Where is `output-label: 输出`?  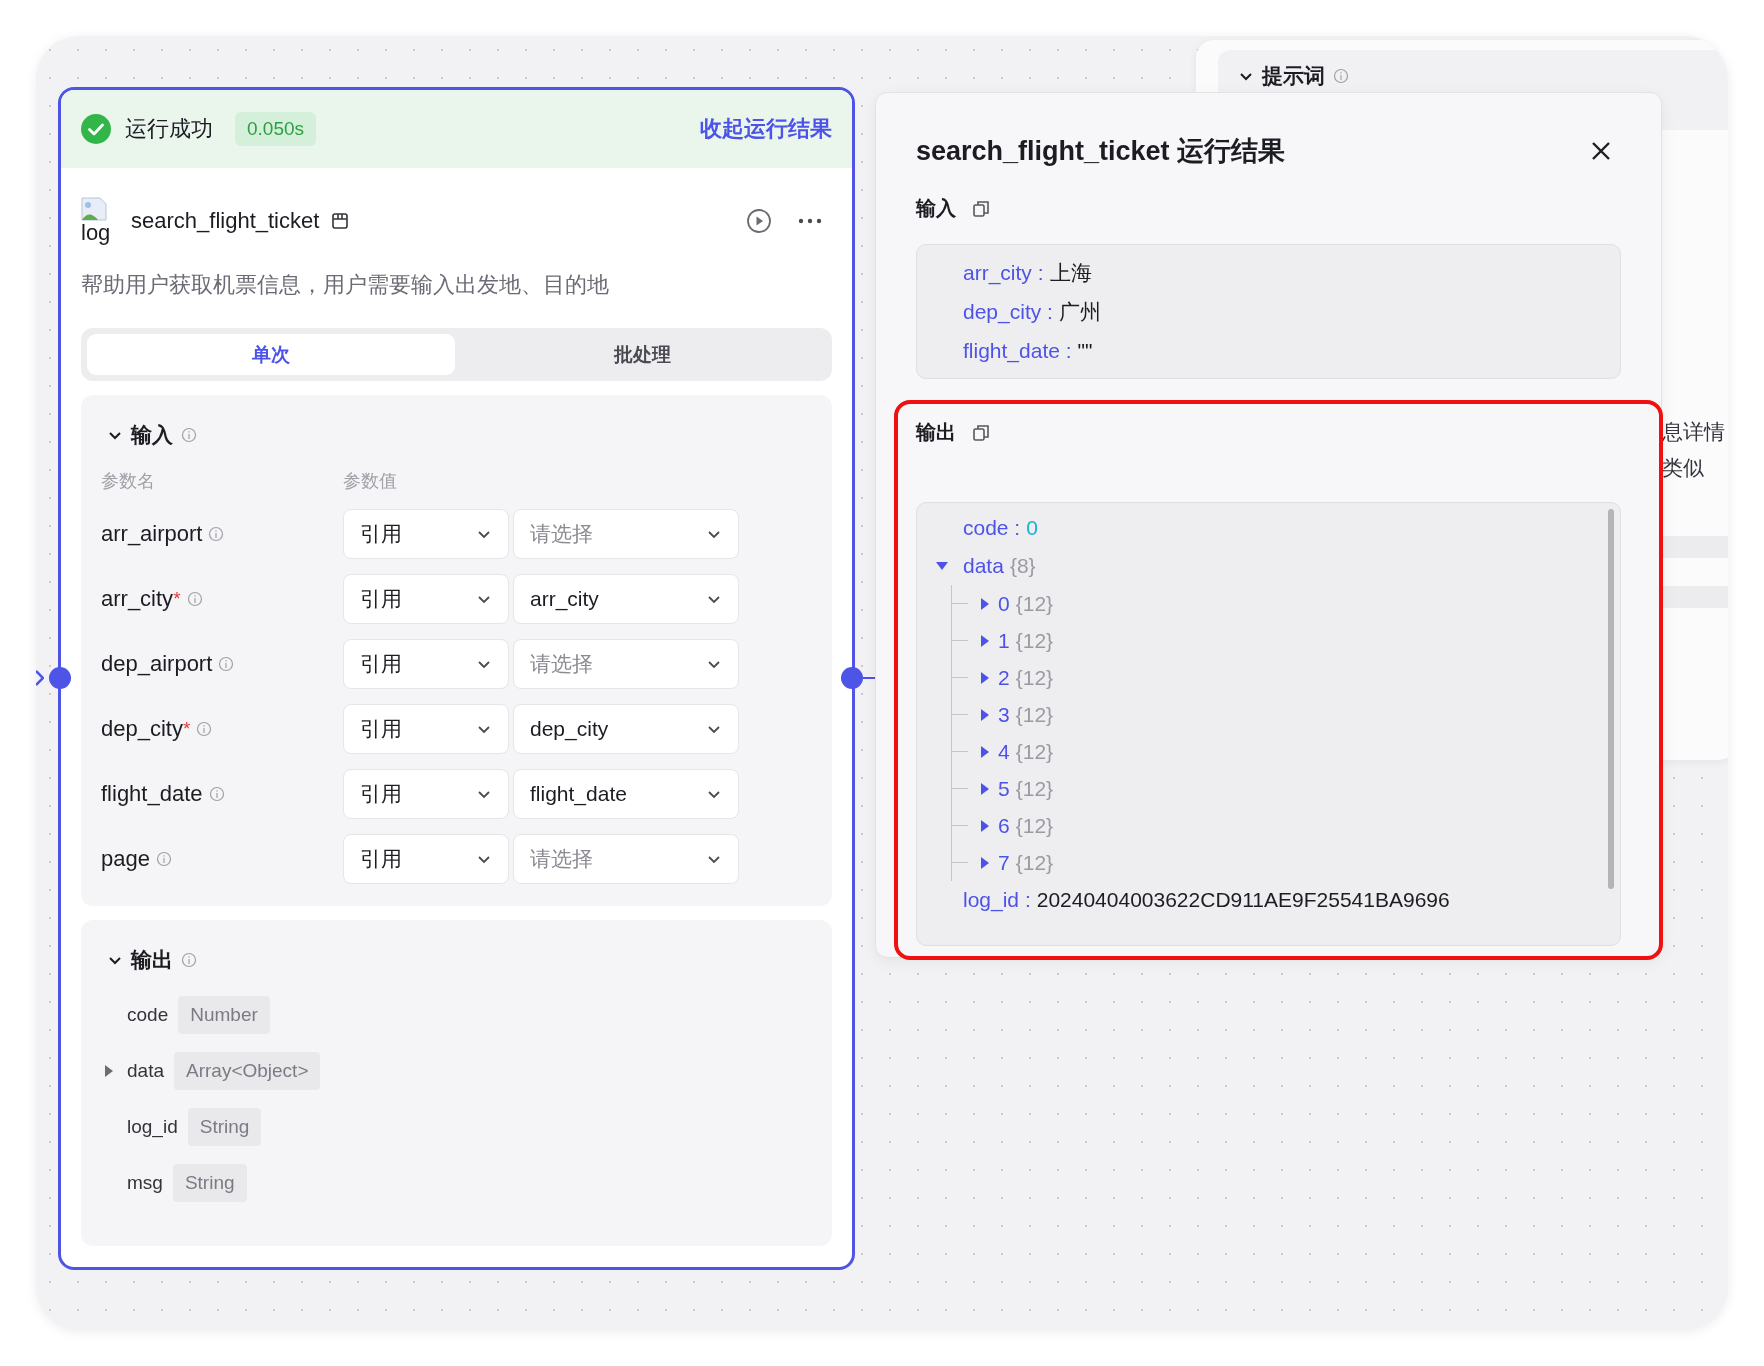 output-label: 输出 is located at coordinates (936, 432).